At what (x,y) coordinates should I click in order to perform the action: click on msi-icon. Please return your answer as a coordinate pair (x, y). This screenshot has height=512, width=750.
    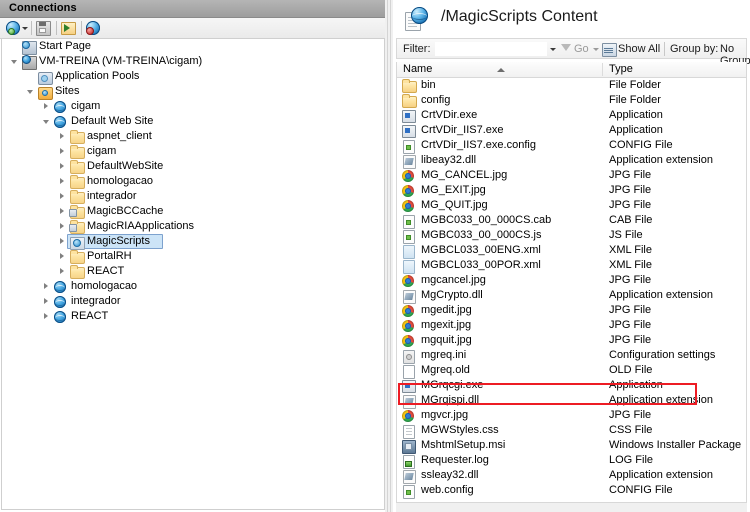
    Looking at the image, I should click on (409, 446).